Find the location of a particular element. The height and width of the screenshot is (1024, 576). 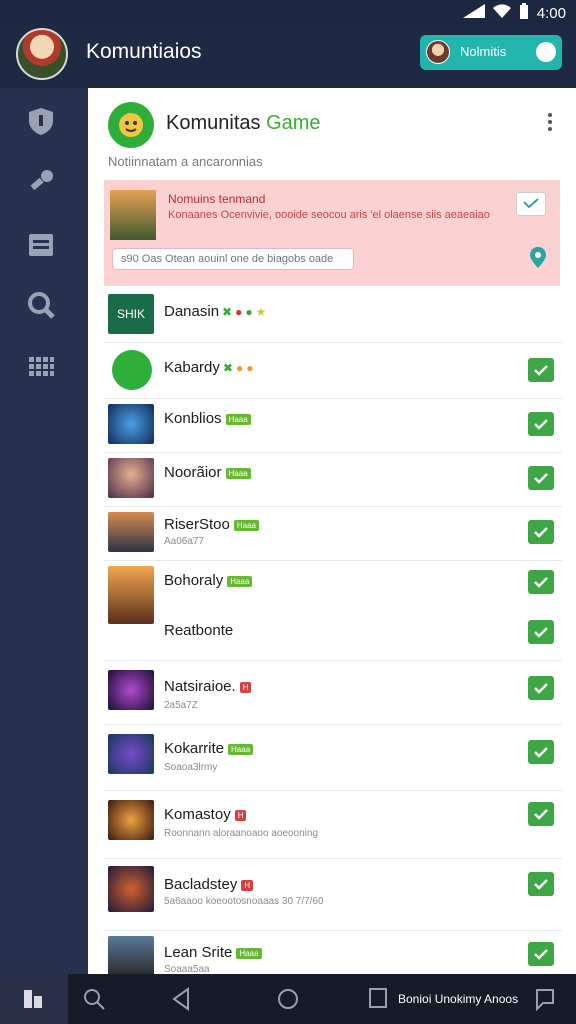

thumb-bohoraly is located at coordinates (131, 595).